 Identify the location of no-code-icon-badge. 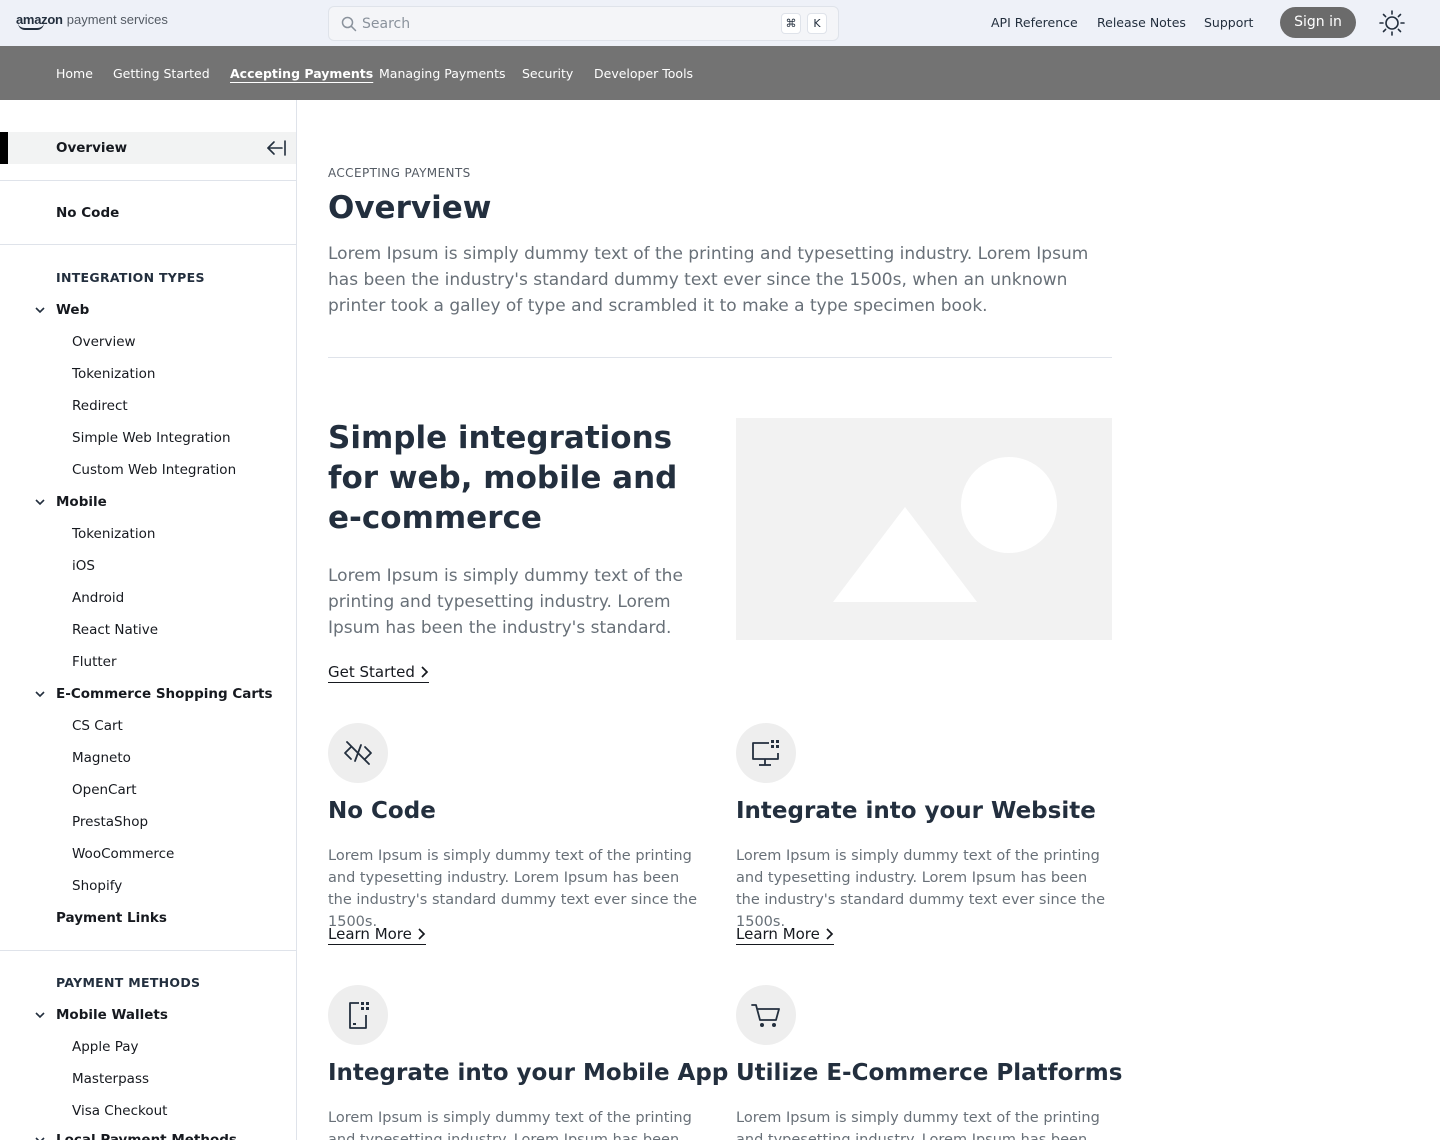
(358, 753).